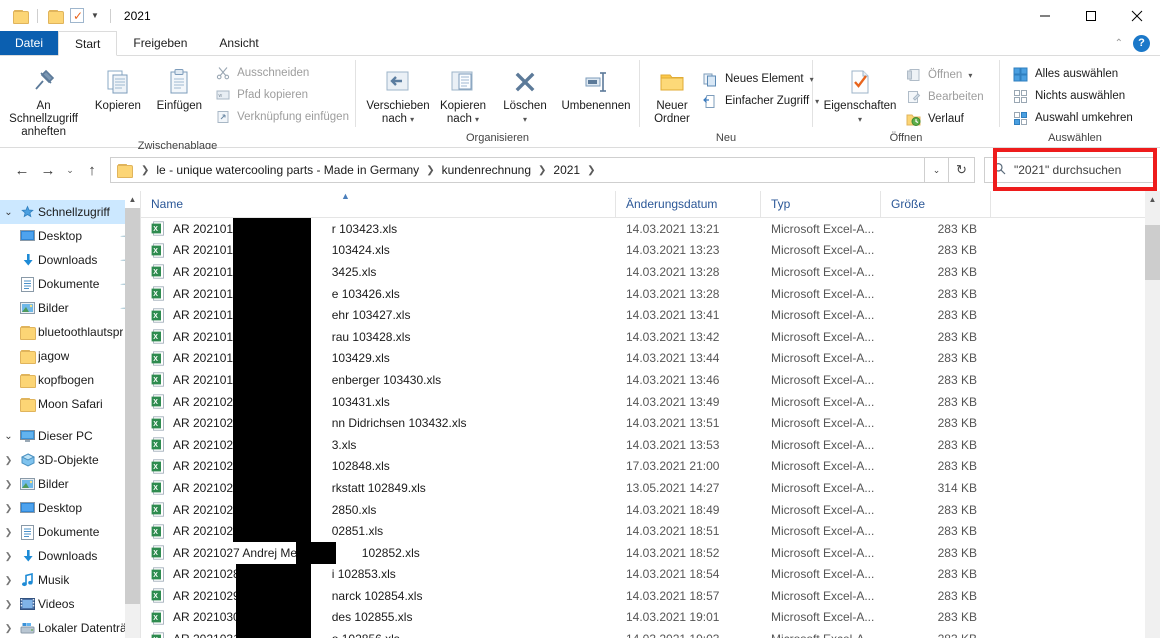 The height and width of the screenshot is (638, 1160). What do you see at coordinates (378, 634) in the screenshot?
I see `file-name-cell: X AR 2021031 o 102856.xls` at bounding box center [378, 634].